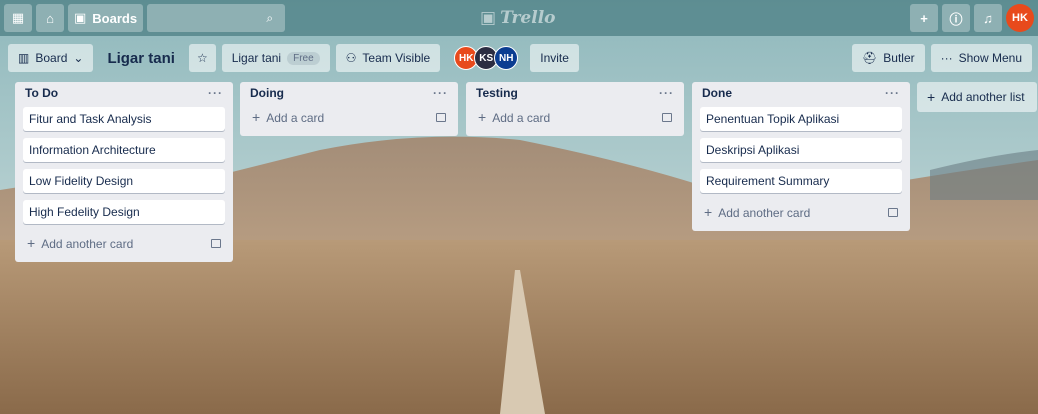 The height and width of the screenshot is (414, 1038). Describe the element at coordinates (488, 18) in the screenshot. I see `trello-logo-icon: ▣` at that location.